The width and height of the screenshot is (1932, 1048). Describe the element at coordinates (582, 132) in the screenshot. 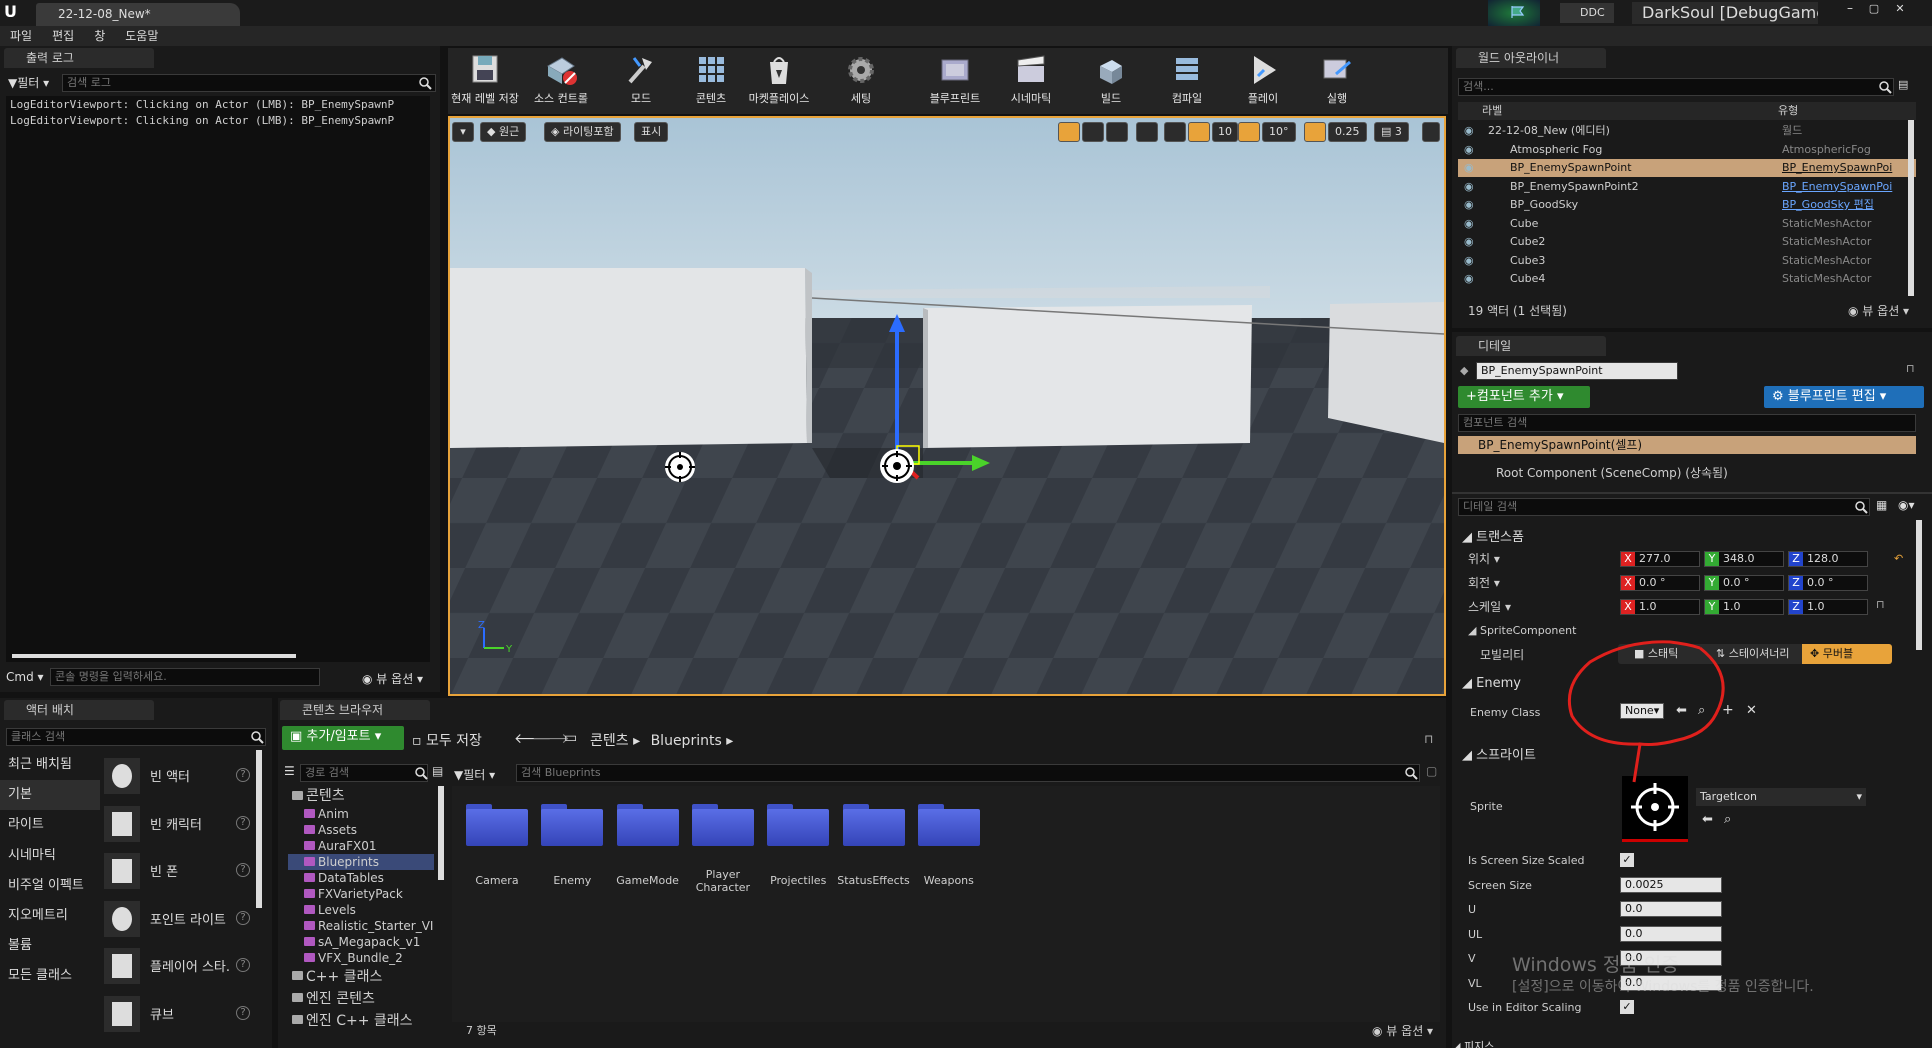

I see `lighting-mode-button: ◈ 라이팅포함` at that location.